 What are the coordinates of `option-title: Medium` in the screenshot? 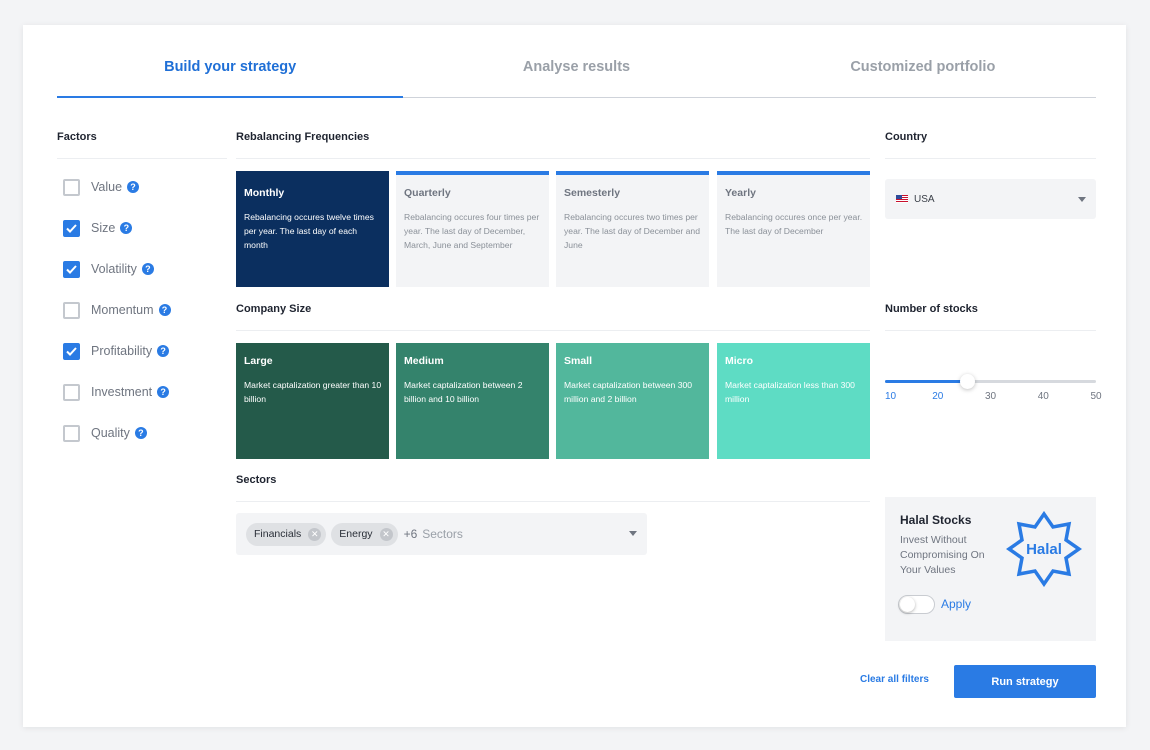 It's located at (424, 361).